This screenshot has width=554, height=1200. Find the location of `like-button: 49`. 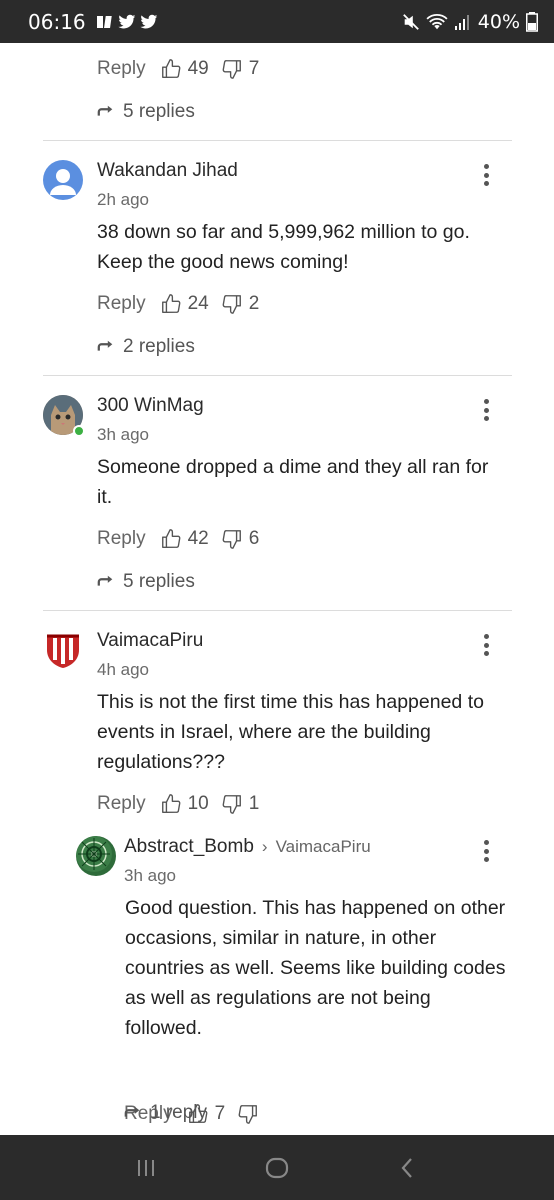

like-button: 49 is located at coordinates (184, 69).